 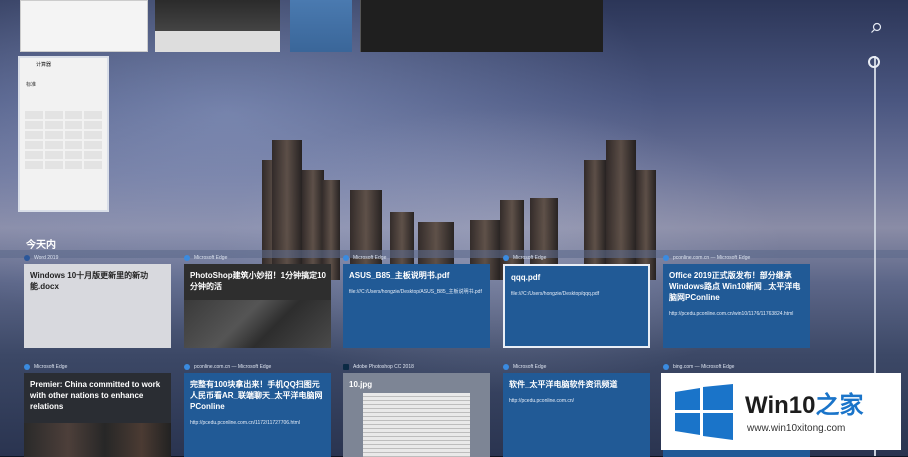 I want to click on calculator-window-thumbnail: 计算器 标准, so click(x=63, y=134).